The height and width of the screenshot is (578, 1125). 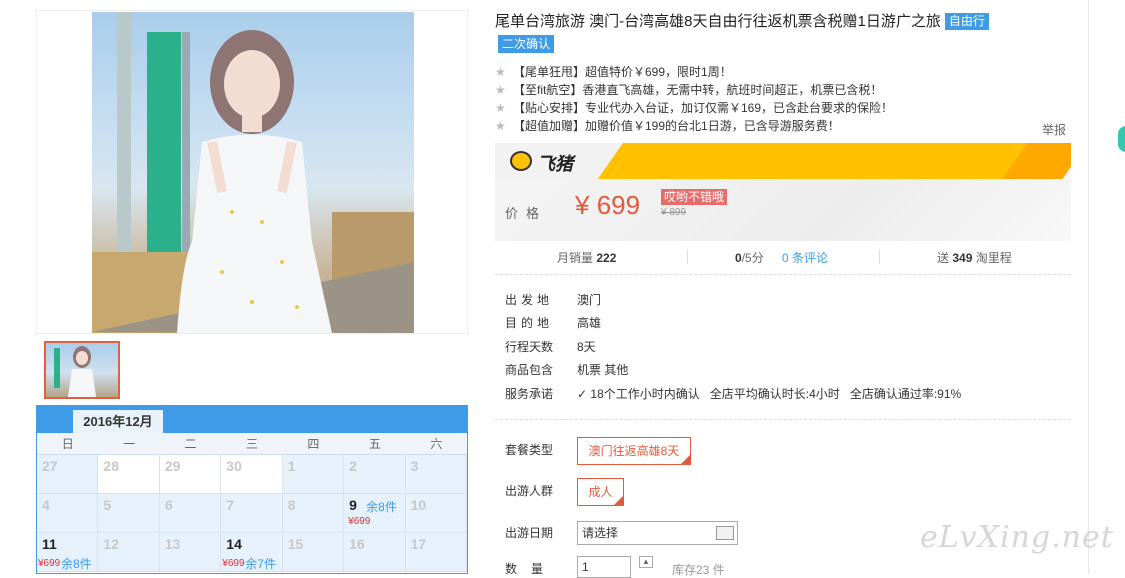 I want to click on feature-item: ★ 【超值加赠】加赠价值￥199的台北1日游，已含导游服务费！, so click(x=667, y=126).